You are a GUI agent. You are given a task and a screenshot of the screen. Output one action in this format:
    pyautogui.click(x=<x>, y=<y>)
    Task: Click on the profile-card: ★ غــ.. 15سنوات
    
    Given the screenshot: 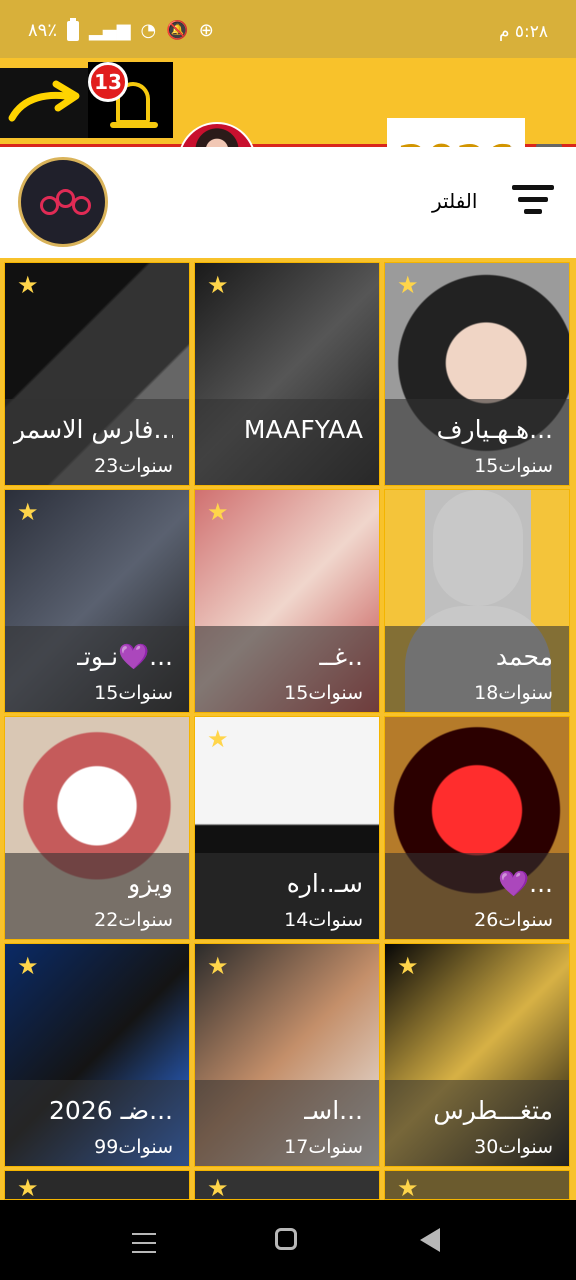 What is the action you would take?
    pyautogui.click(x=287, y=601)
    